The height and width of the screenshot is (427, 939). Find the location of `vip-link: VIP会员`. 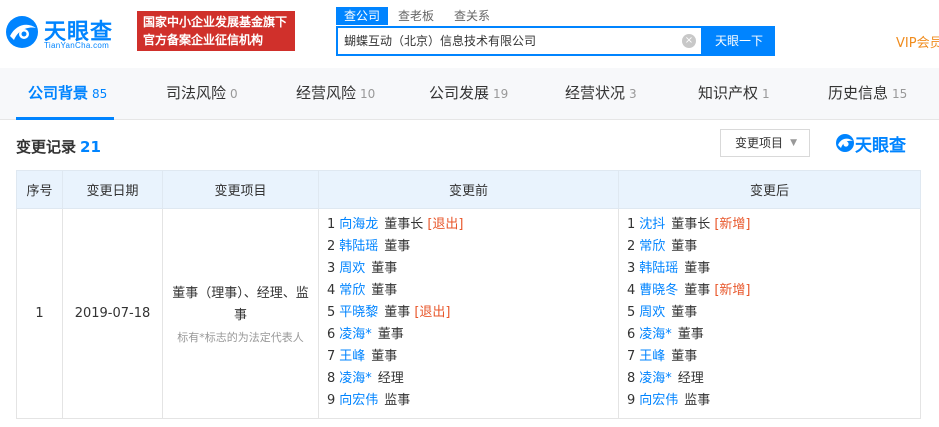

vip-link: VIP会员 is located at coordinates (917, 41).